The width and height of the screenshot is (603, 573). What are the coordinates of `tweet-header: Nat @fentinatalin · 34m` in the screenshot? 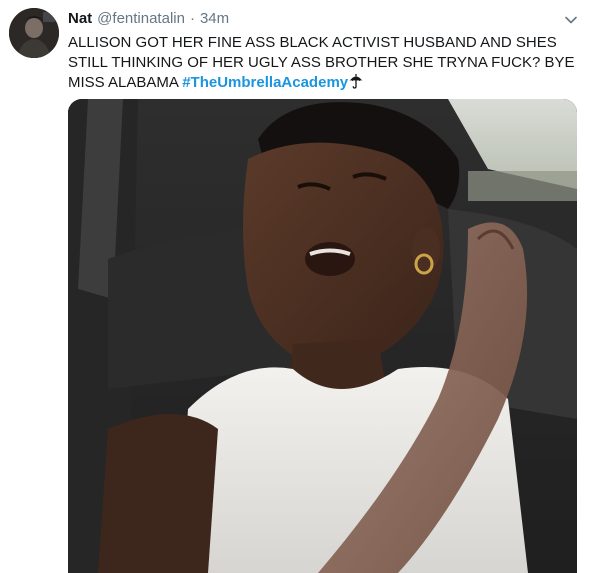 It's located at (148, 20).